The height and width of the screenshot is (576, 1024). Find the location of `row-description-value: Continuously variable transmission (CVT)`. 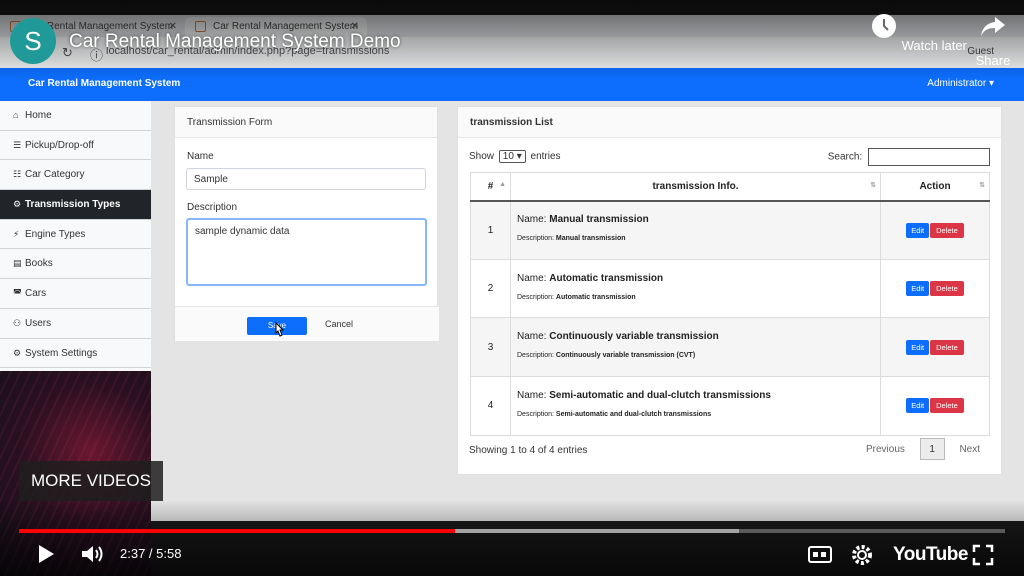

row-description-value: Continuously variable transmission (CVT) is located at coordinates (625, 356).